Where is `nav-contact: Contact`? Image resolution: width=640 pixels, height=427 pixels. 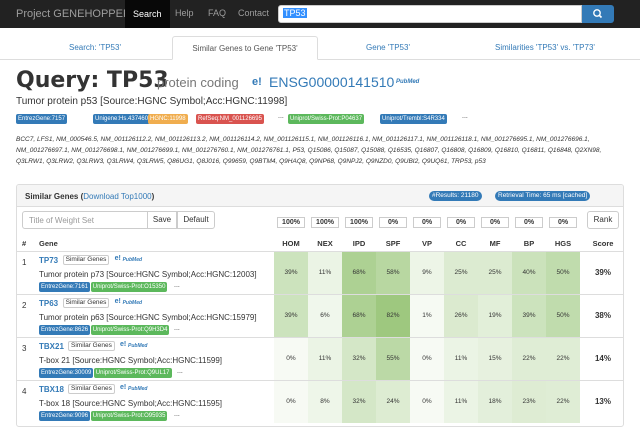
nav-contact: Contact is located at coordinates (253, 13).